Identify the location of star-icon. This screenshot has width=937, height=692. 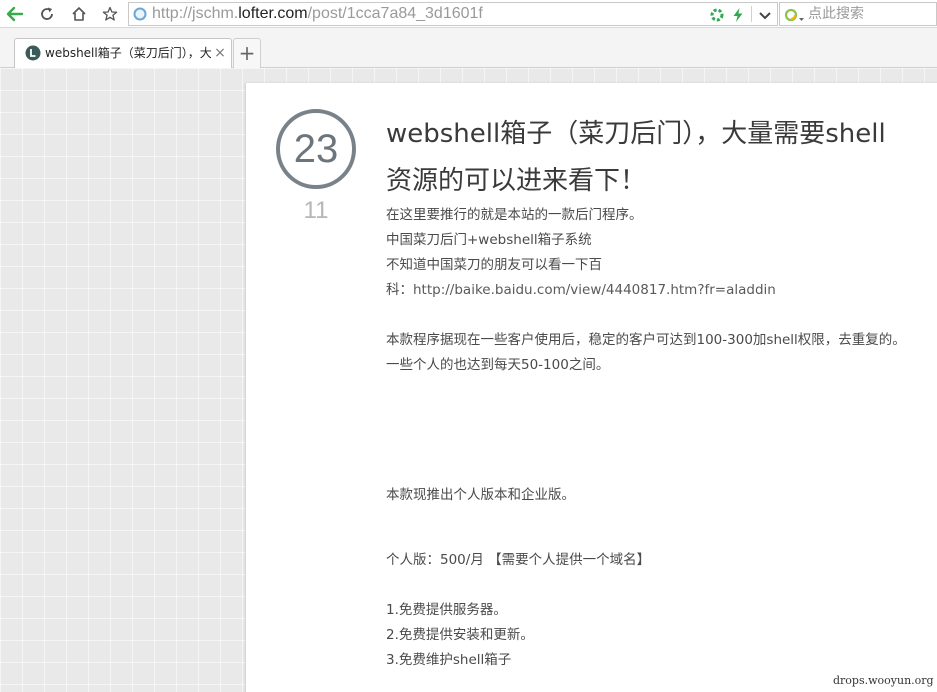
(110, 13).